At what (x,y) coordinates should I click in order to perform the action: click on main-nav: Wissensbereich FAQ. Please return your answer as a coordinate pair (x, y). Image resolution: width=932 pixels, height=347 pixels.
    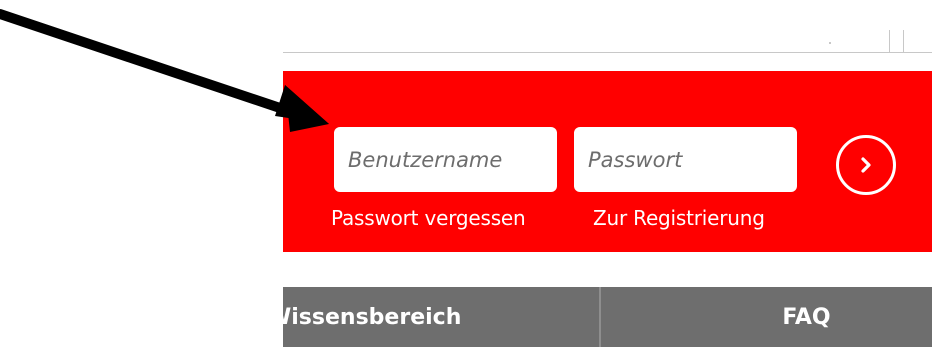
    Looking at the image, I should click on (607, 317).